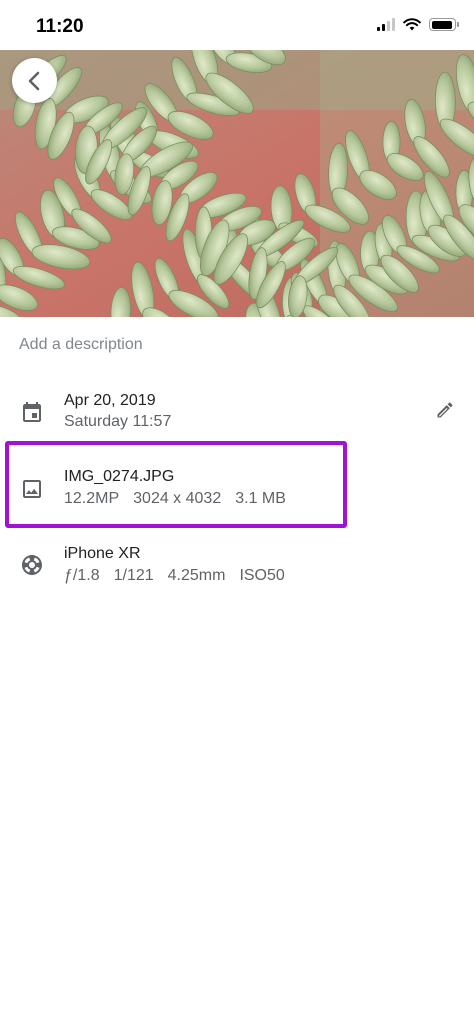 This screenshot has width=474, height=1025. Describe the element at coordinates (386, 24) in the screenshot. I see `signal-icon` at that location.